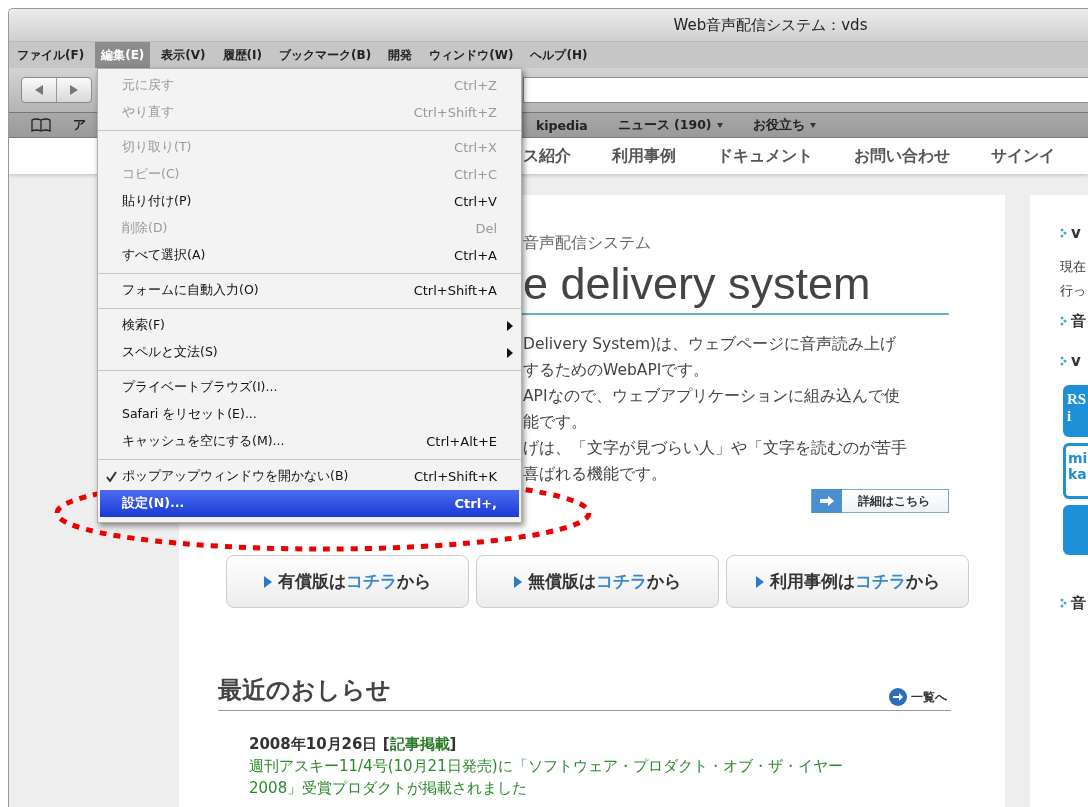 This screenshot has width=1088, height=807. I want to click on bookmark-item: お役立ち, so click(784, 125).